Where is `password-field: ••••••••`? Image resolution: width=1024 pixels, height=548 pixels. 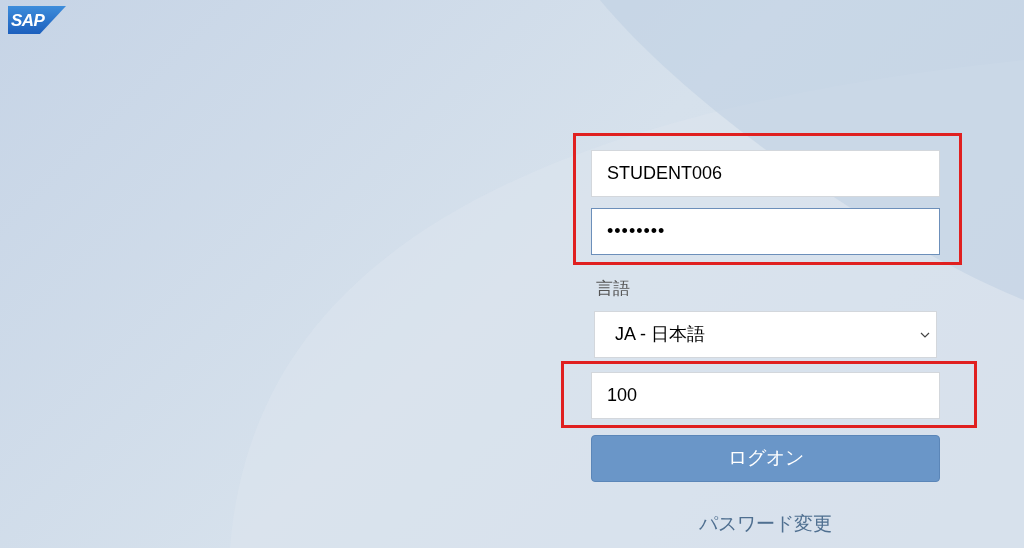 password-field: •••••••• is located at coordinates (765, 231).